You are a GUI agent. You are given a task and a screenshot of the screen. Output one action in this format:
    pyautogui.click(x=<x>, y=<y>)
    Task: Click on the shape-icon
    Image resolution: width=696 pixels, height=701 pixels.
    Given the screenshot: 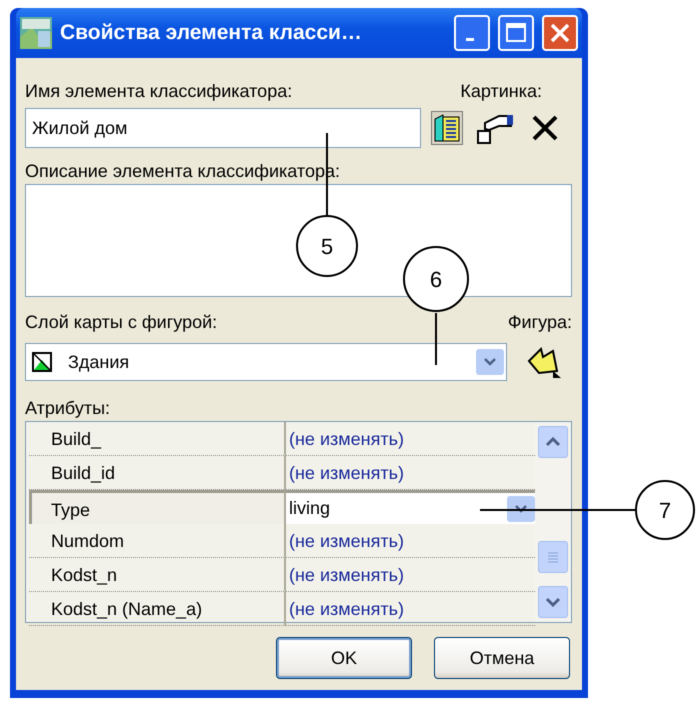 What is the action you would take?
    pyautogui.click(x=545, y=362)
    